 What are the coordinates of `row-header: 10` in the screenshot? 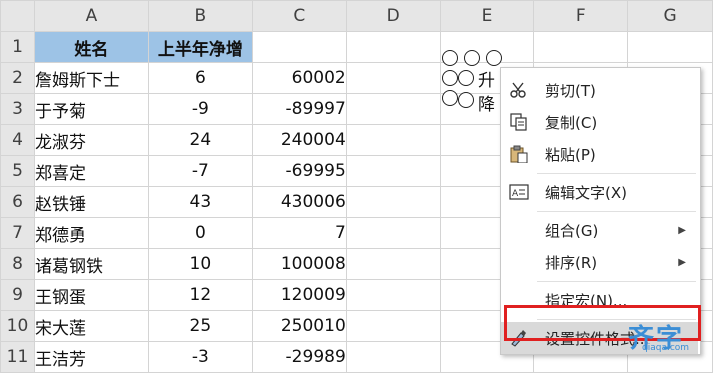 It's located at (17, 326).